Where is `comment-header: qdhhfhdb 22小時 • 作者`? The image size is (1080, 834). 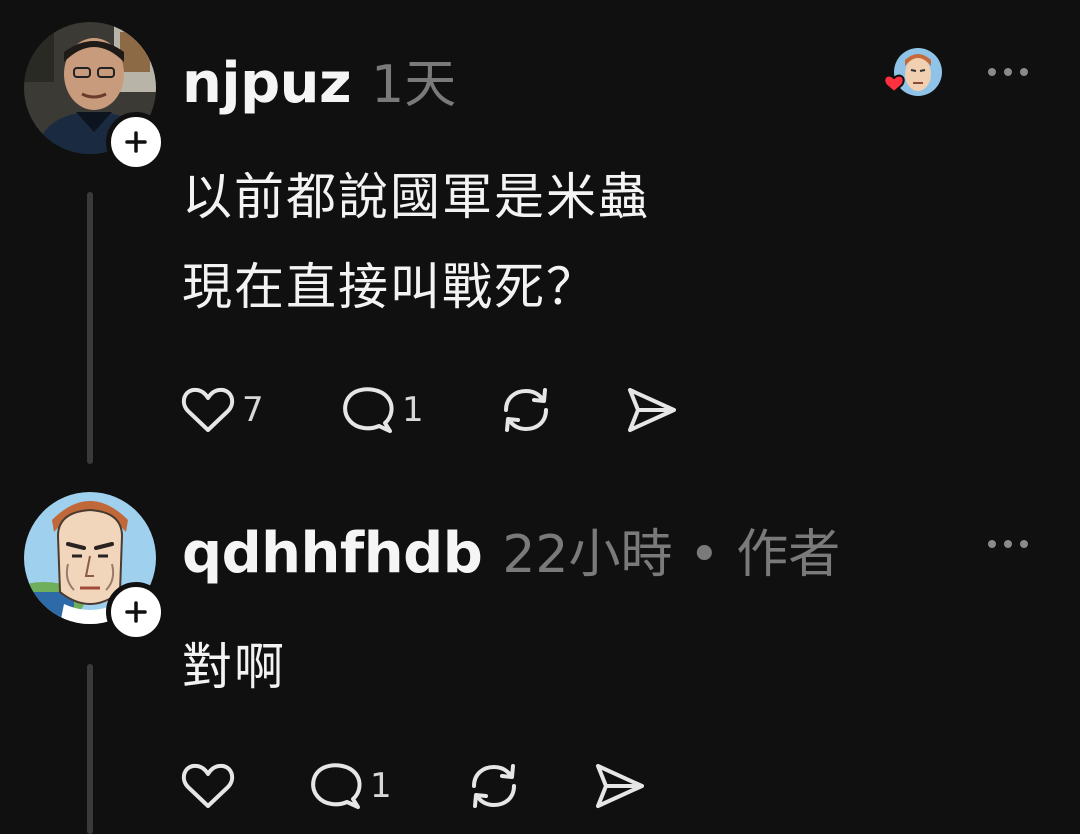 comment-header: qdhhfhdb 22小時 • 作者 is located at coordinates (511, 549).